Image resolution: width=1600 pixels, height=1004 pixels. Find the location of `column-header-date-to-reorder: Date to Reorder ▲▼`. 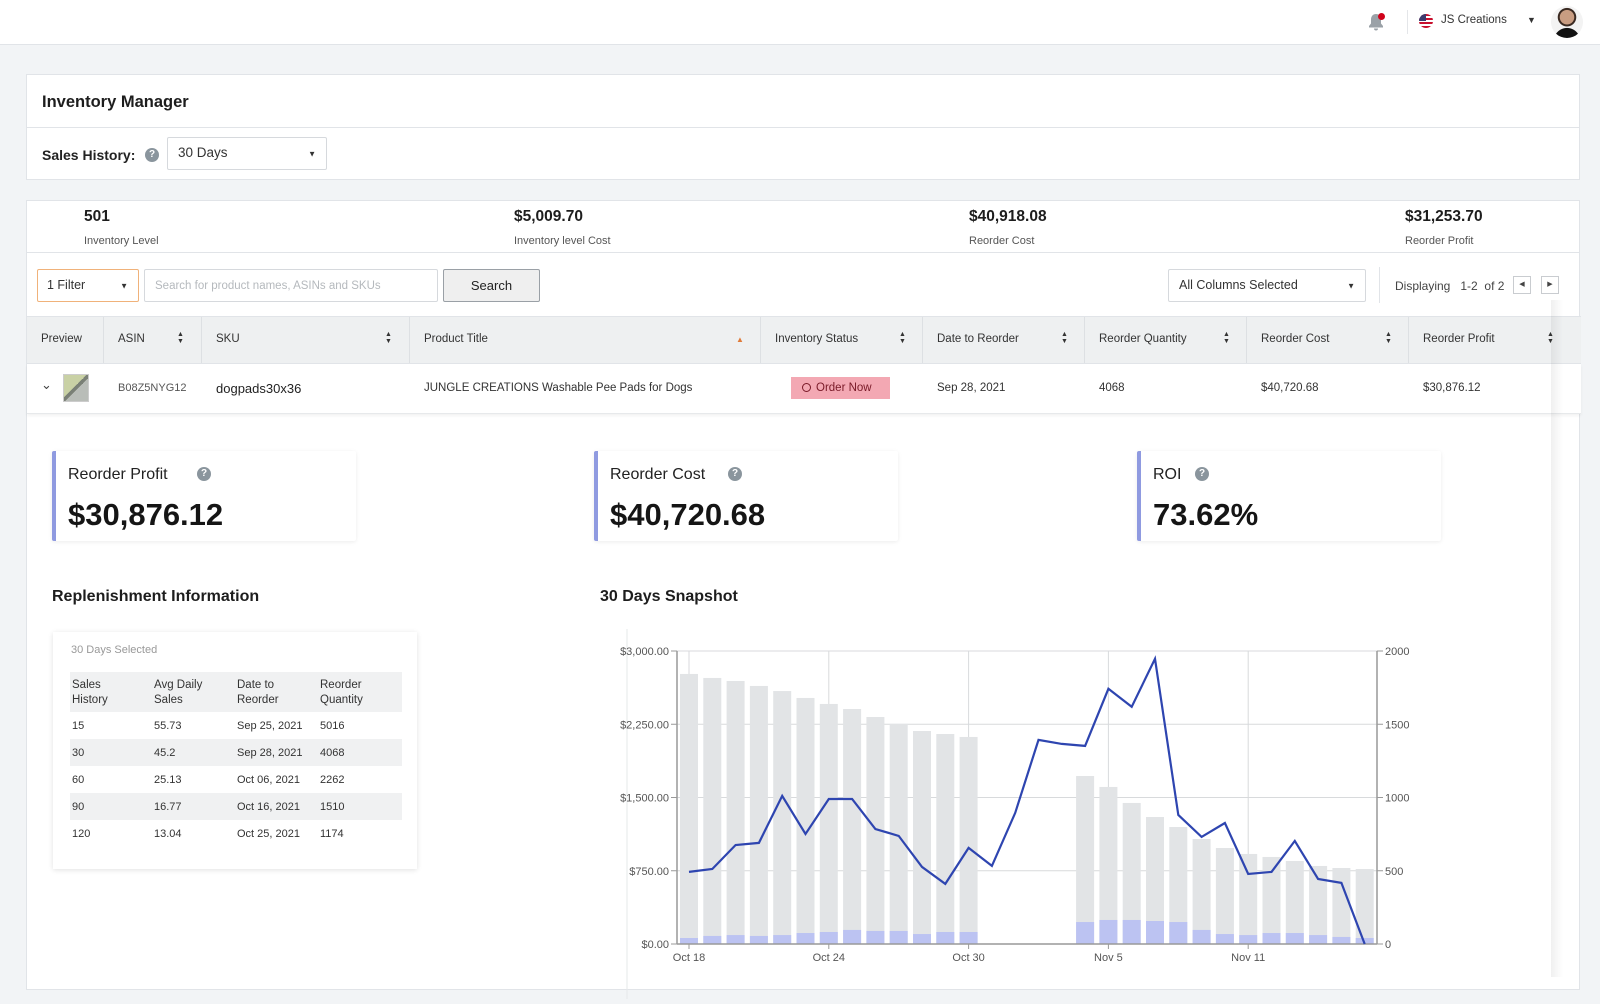

column-header-date-to-reorder: Date to Reorder ▲▼ is located at coordinates (1004, 340).